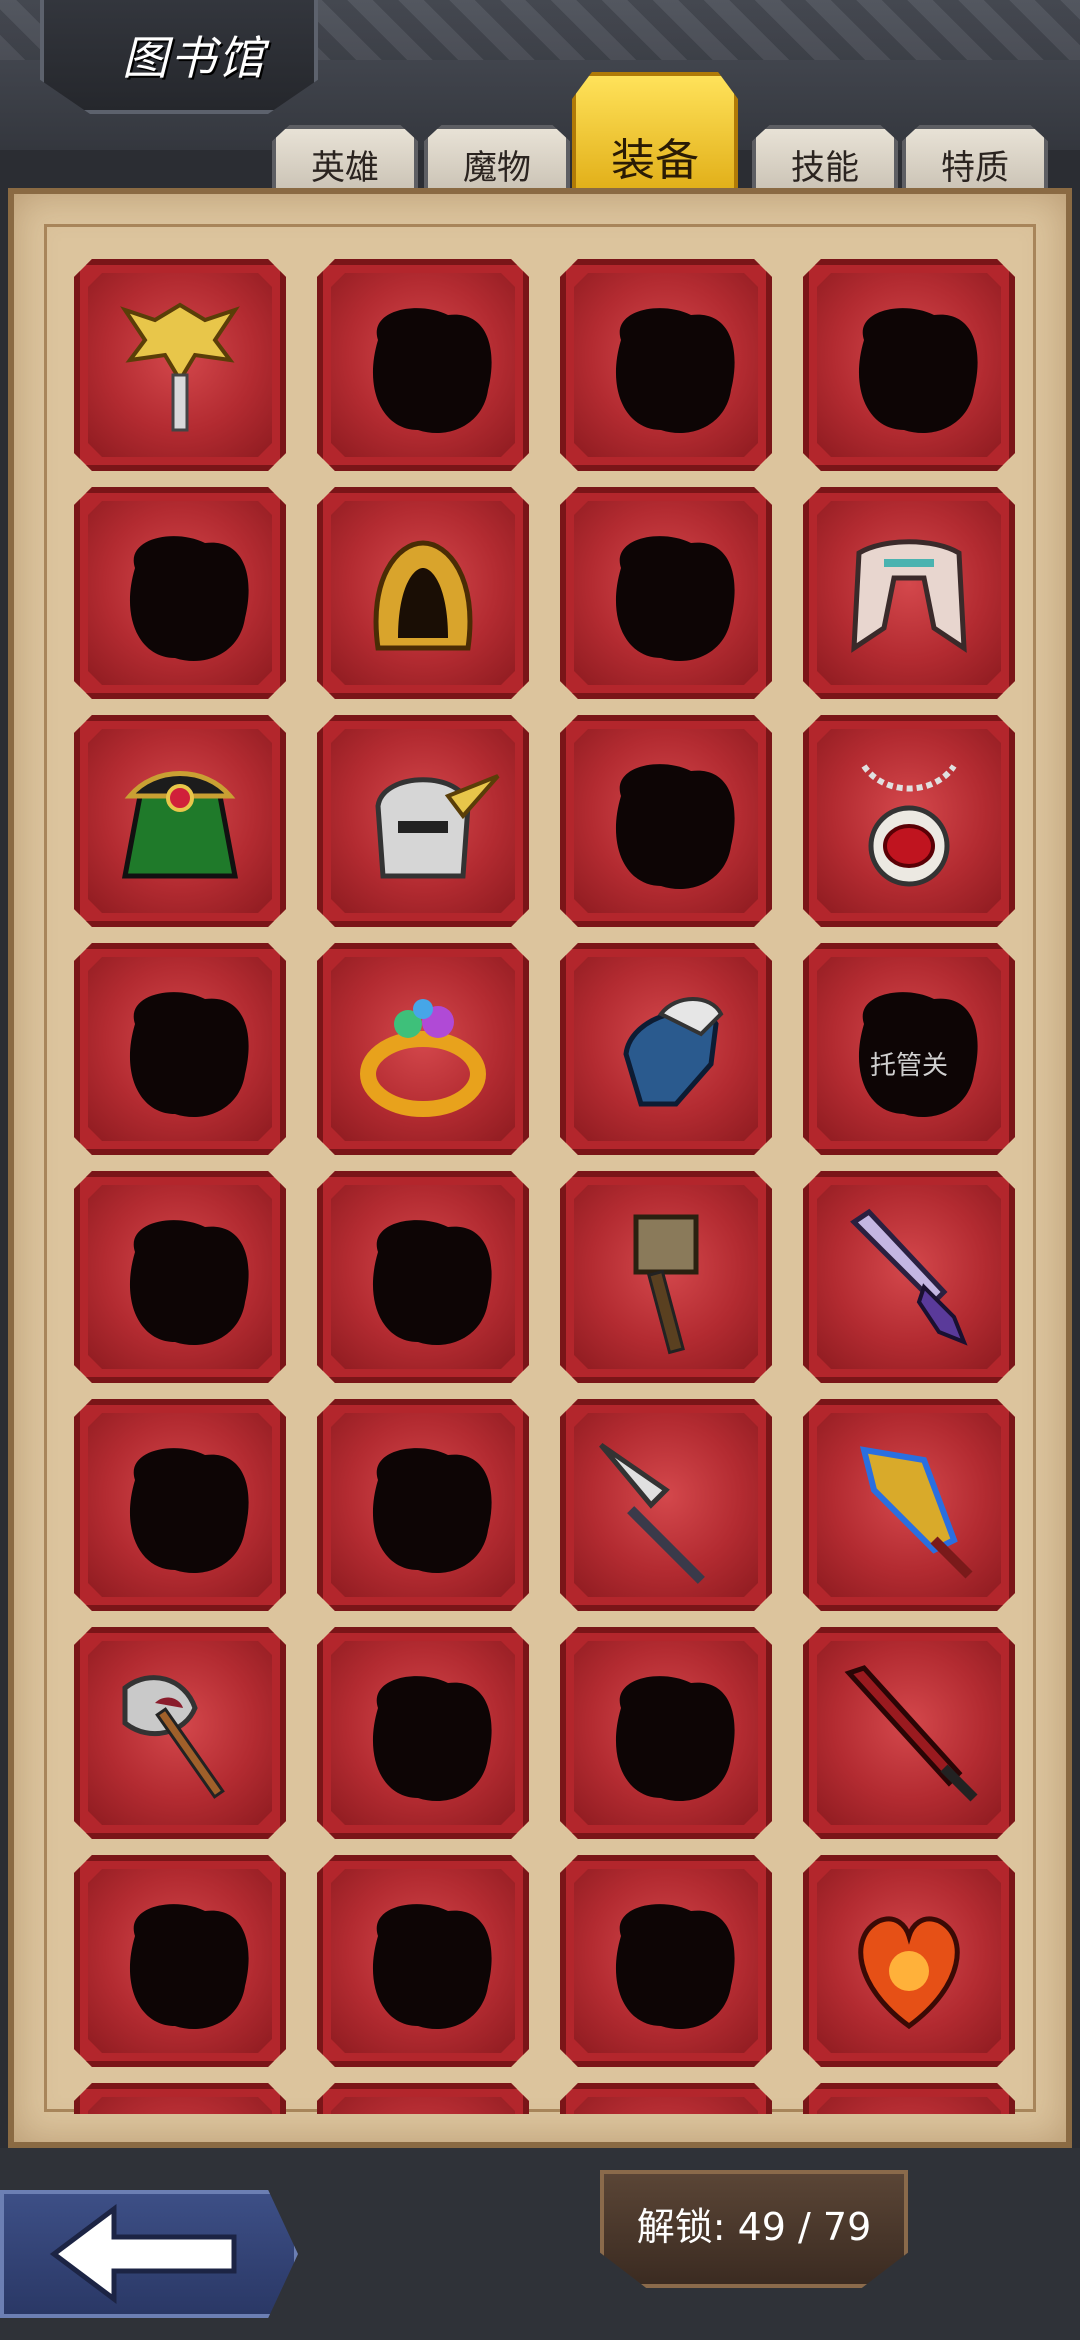 This screenshot has width=1080, height=2340. I want to click on back-arrow-icon, so click(143, 2254).